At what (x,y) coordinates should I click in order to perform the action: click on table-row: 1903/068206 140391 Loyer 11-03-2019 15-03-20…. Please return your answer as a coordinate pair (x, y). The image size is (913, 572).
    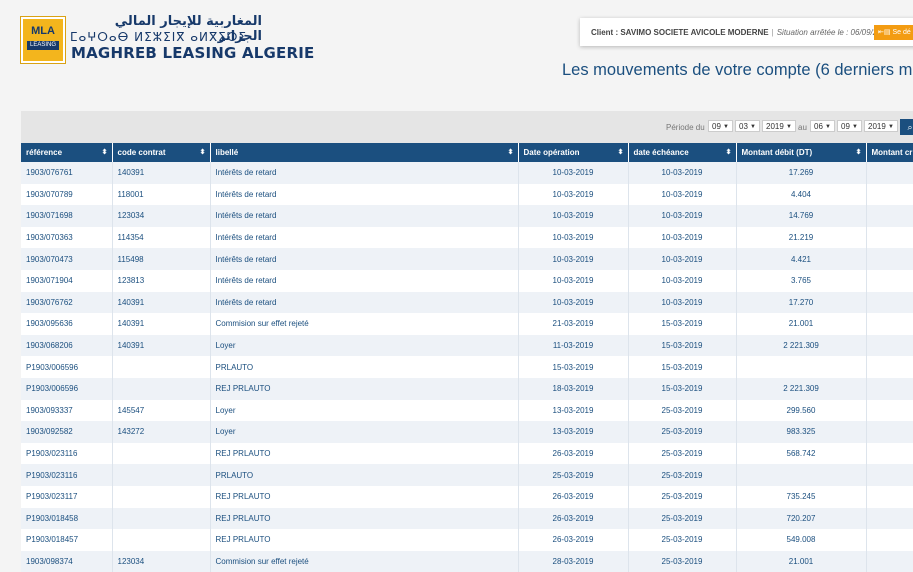
    Looking at the image, I should click on (467, 345).